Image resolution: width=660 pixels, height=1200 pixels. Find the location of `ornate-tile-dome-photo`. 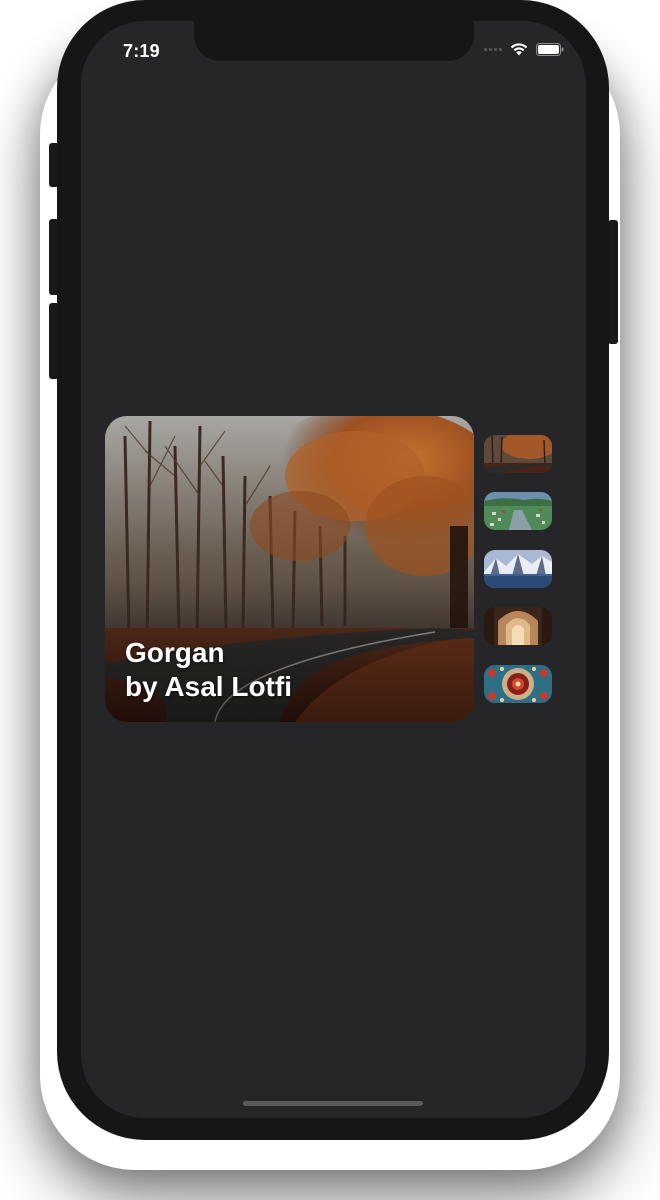

ornate-tile-dome-photo is located at coordinates (518, 684).